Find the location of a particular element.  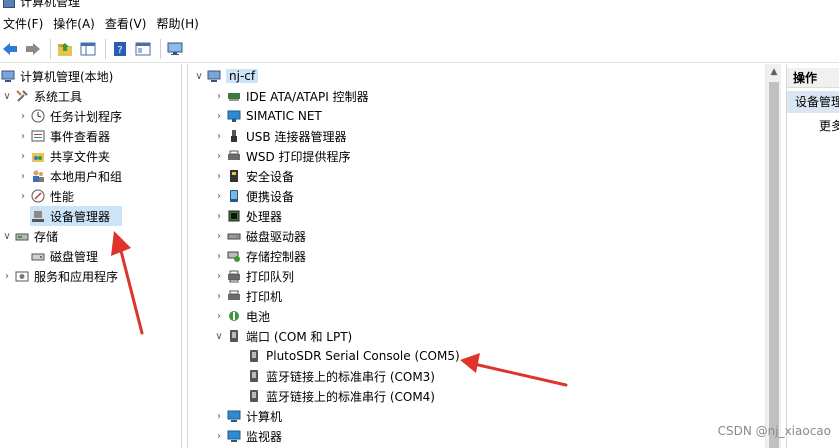

tree-item-device-manager: 设备管理器 is located at coordinates (76, 216).